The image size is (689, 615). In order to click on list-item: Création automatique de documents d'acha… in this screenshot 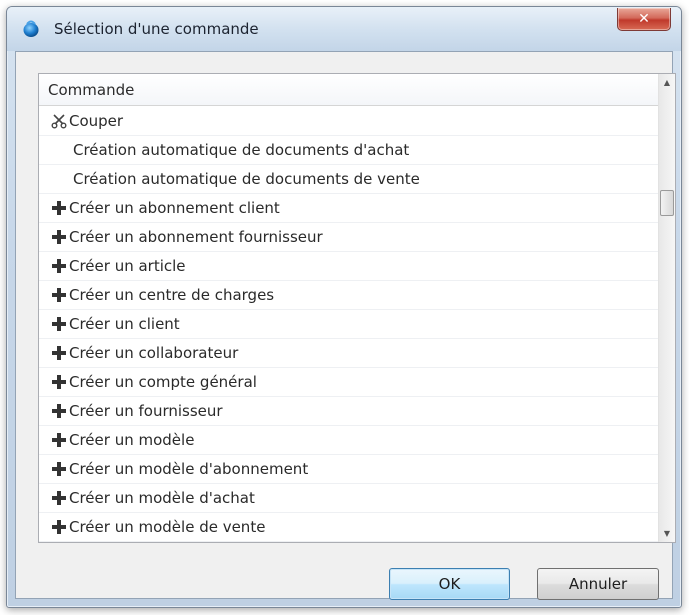, I will do `click(349, 150)`.